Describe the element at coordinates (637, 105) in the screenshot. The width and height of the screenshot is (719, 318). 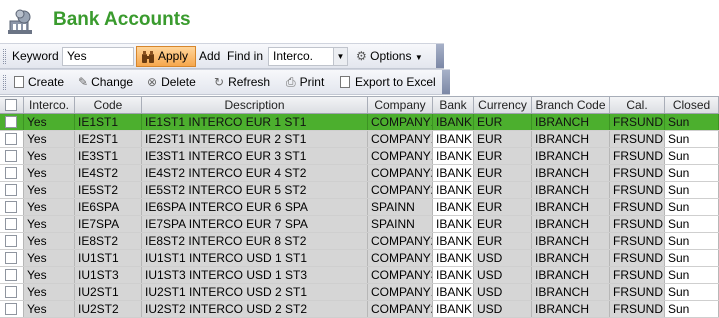
I see `column-header-cal: Cal.` at that location.